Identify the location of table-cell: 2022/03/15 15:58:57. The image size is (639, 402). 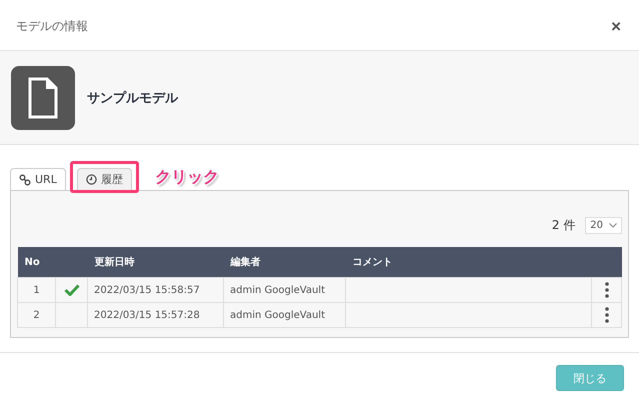
(156, 290).